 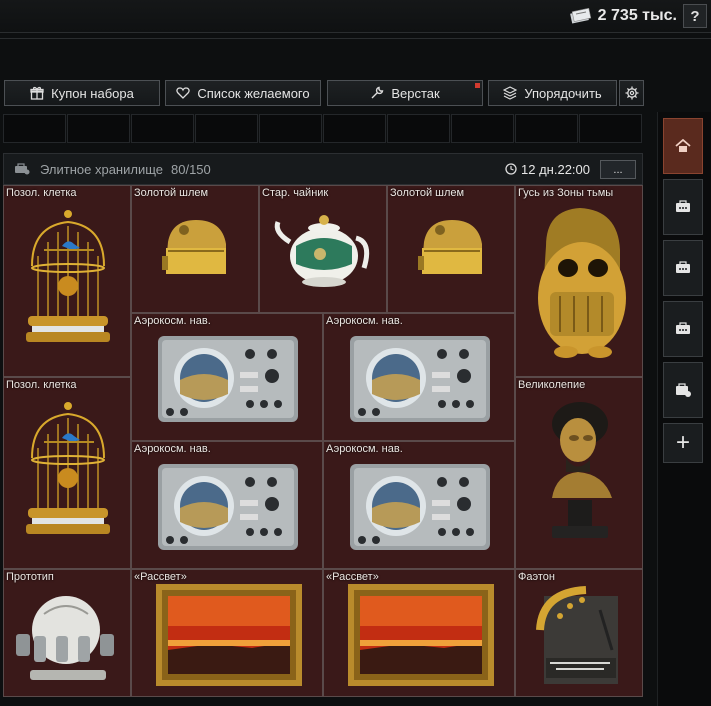 I want to click on gift-icon, so click(x=37, y=93).